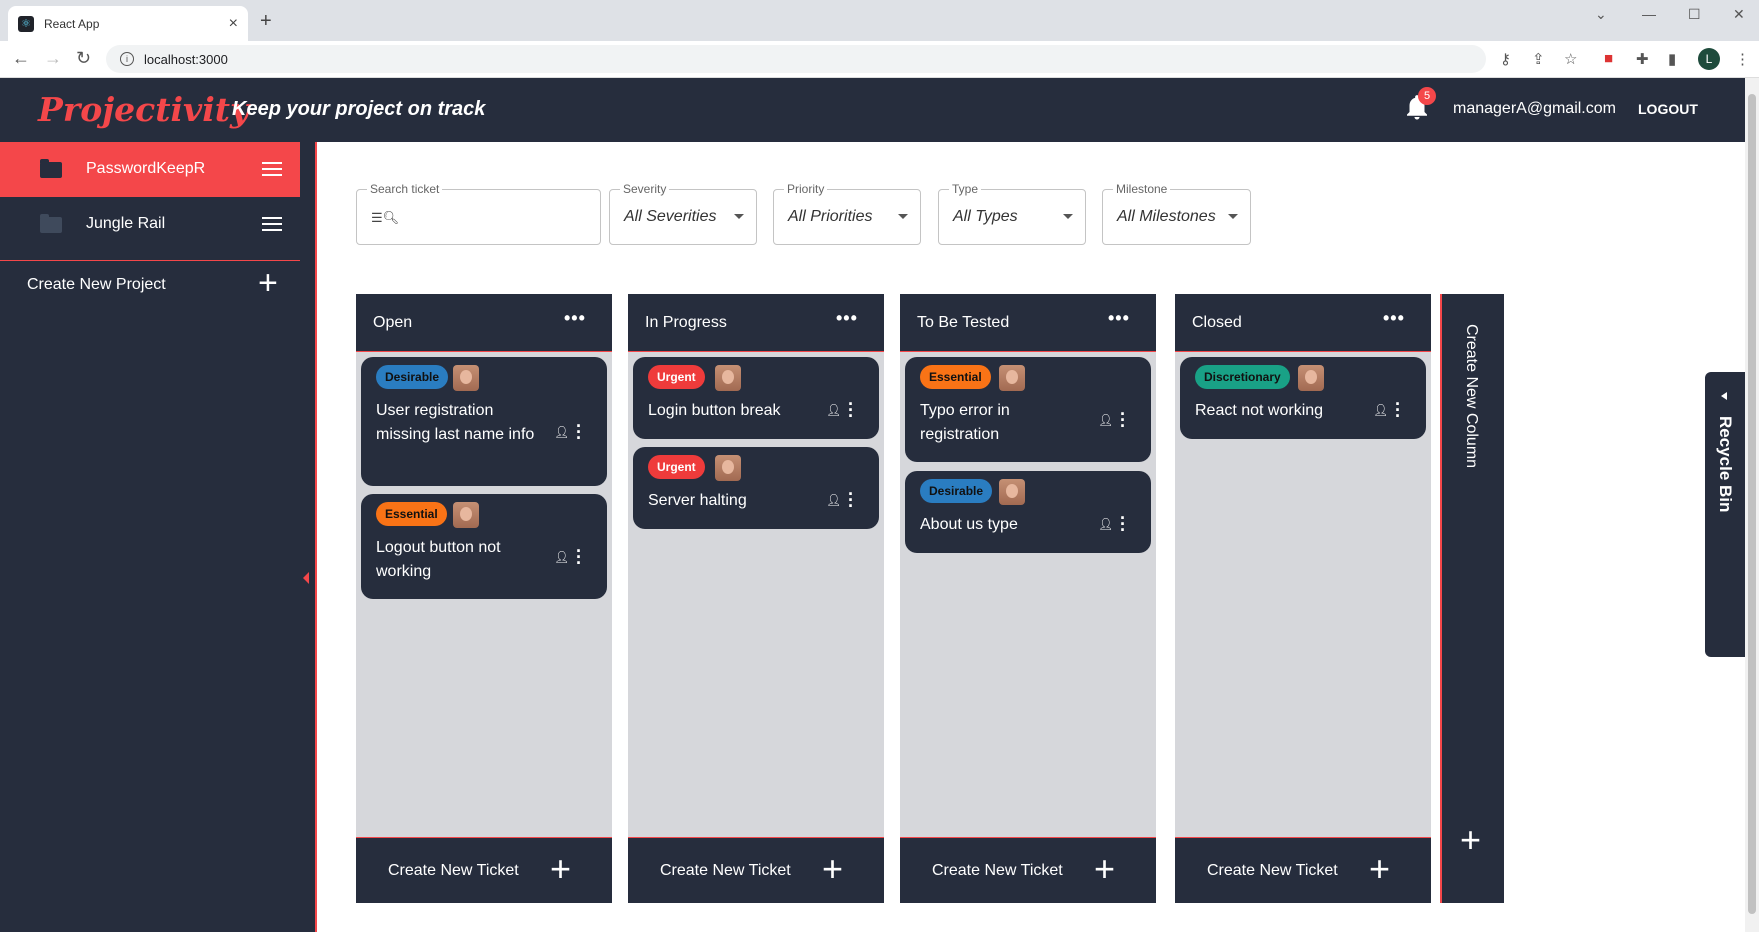 This screenshot has height=932, width=1759. What do you see at coordinates (1742, 59) in the screenshot?
I see `browser-menu-icon: ⋮` at bounding box center [1742, 59].